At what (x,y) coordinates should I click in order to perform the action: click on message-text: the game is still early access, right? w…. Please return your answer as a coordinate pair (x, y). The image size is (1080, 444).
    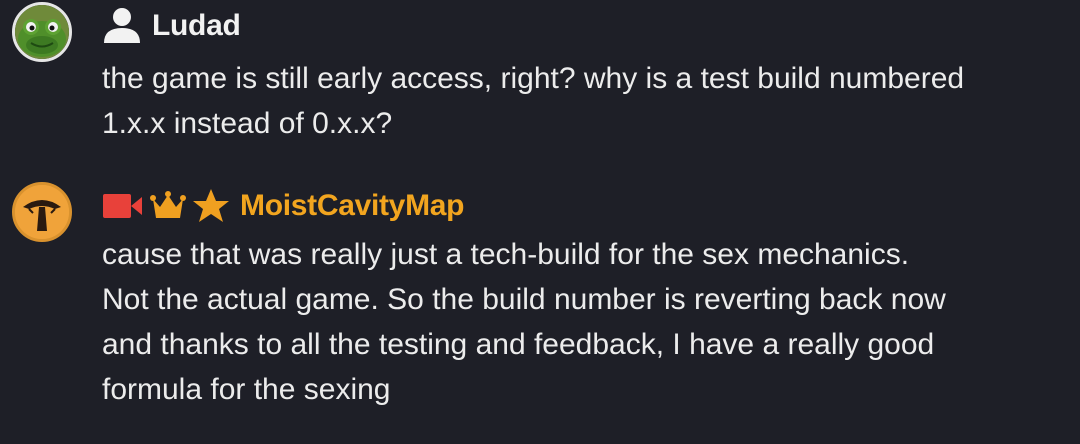
    Looking at the image, I should click on (533, 101).